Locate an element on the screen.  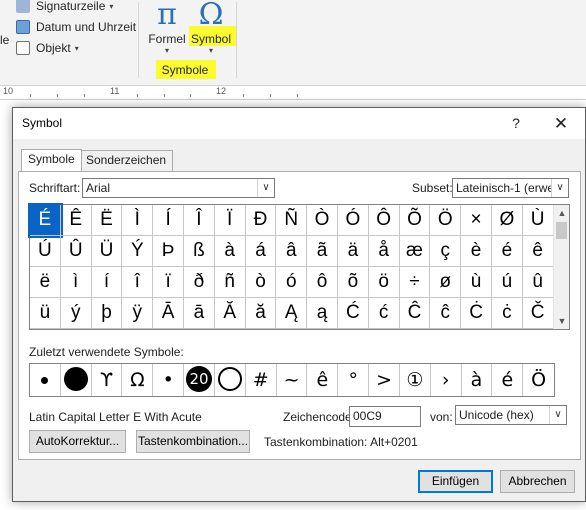
recent-symbol-cell: ϒ is located at coordinates (107, 380).